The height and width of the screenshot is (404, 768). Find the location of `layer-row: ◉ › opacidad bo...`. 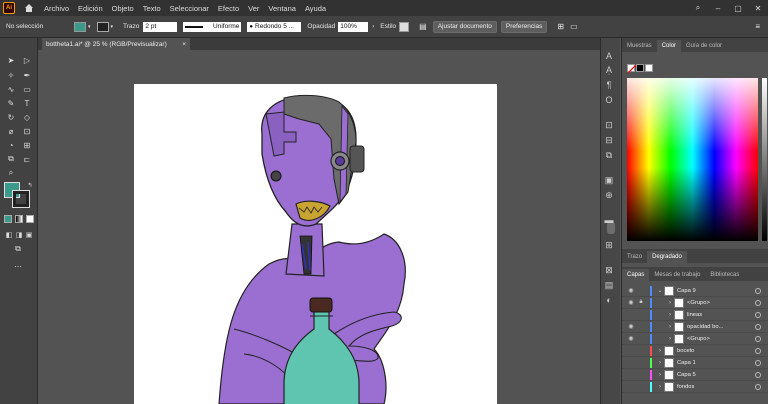

layer-row: ◉ › opacidad bo... is located at coordinates (695, 327).